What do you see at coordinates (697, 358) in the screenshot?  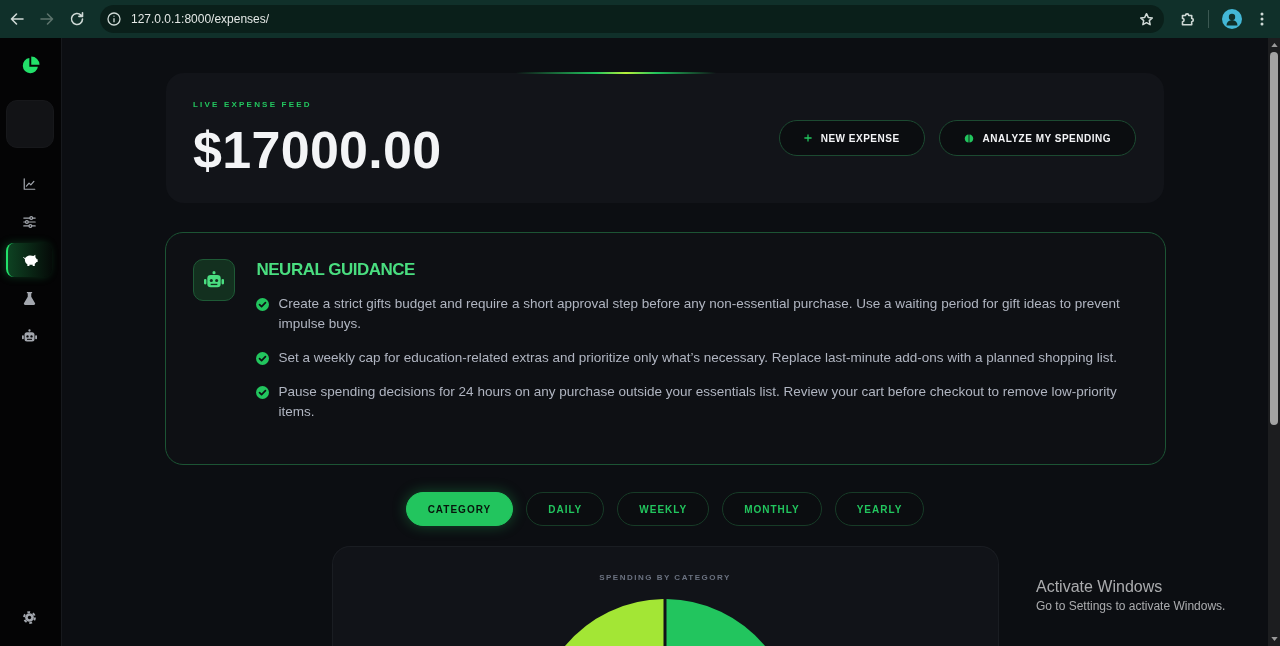 I see `tip-text: Set a weekly cap for education-related extras and prioritize only what’s necessary. Replace last-minute add-ons with a planned shopping list.` at bounding box center [697, 358].